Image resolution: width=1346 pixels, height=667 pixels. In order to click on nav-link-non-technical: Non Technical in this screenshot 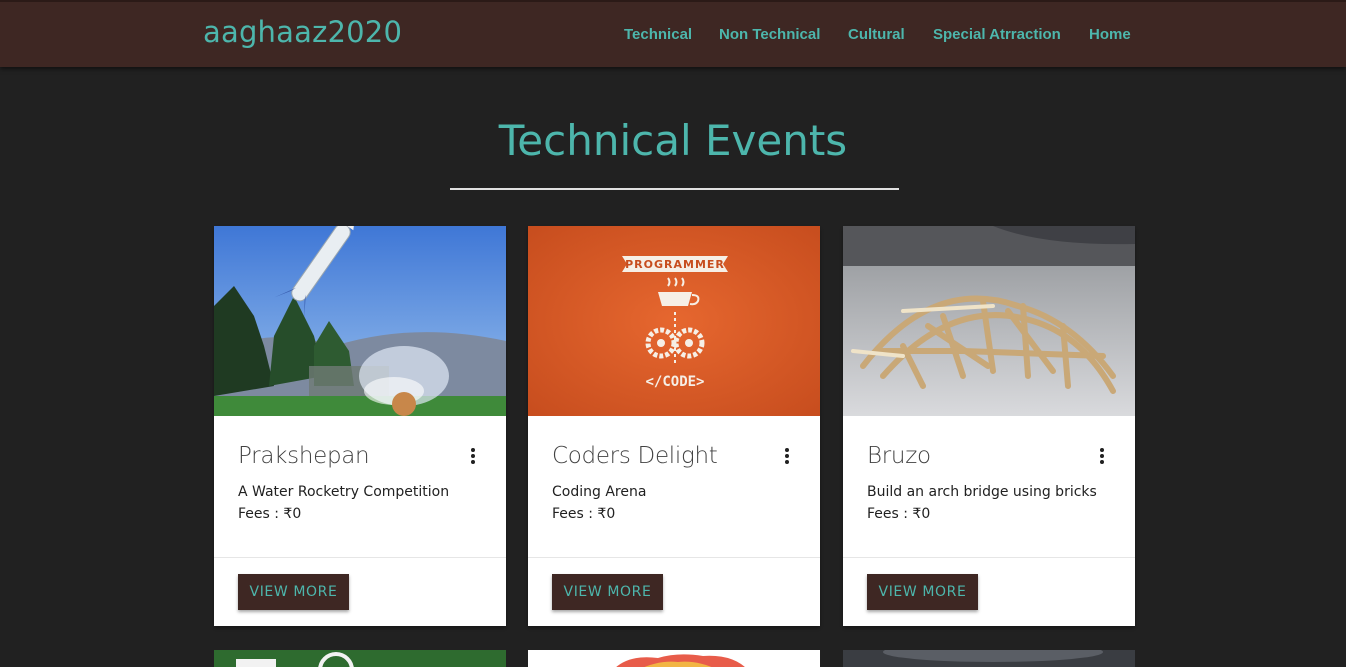, I will do `click(769, 34)`.